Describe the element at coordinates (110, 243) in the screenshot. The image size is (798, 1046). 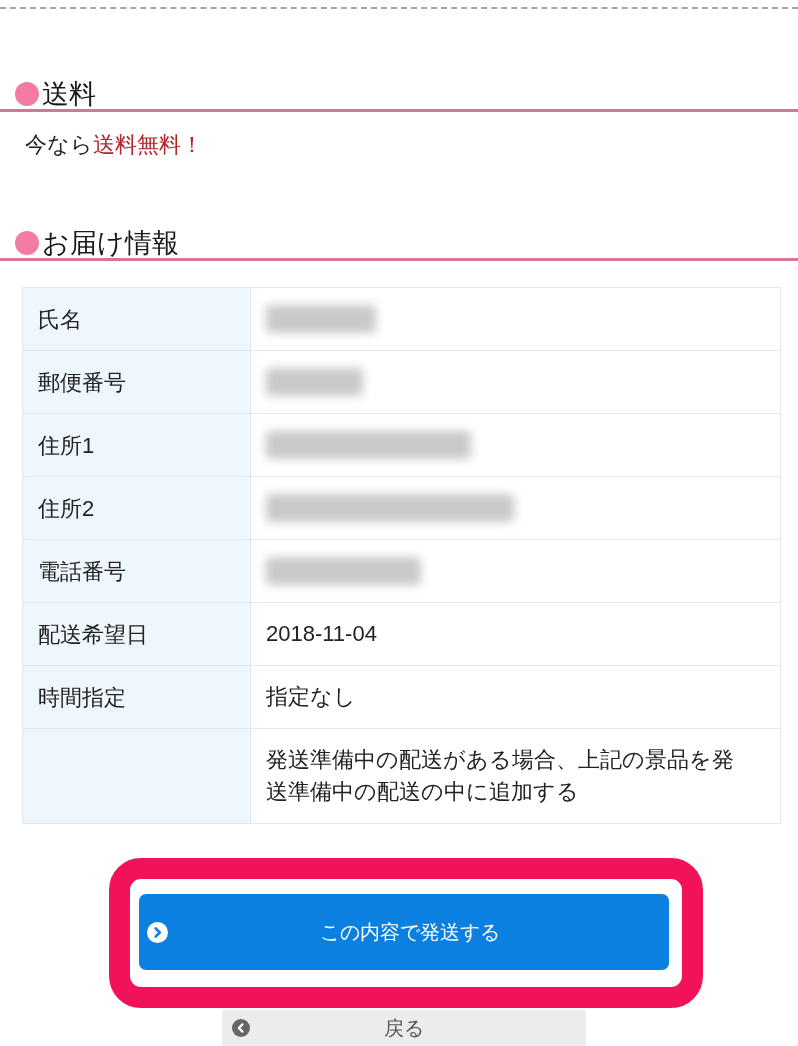
I see `section-title: お届け情報` at that location.